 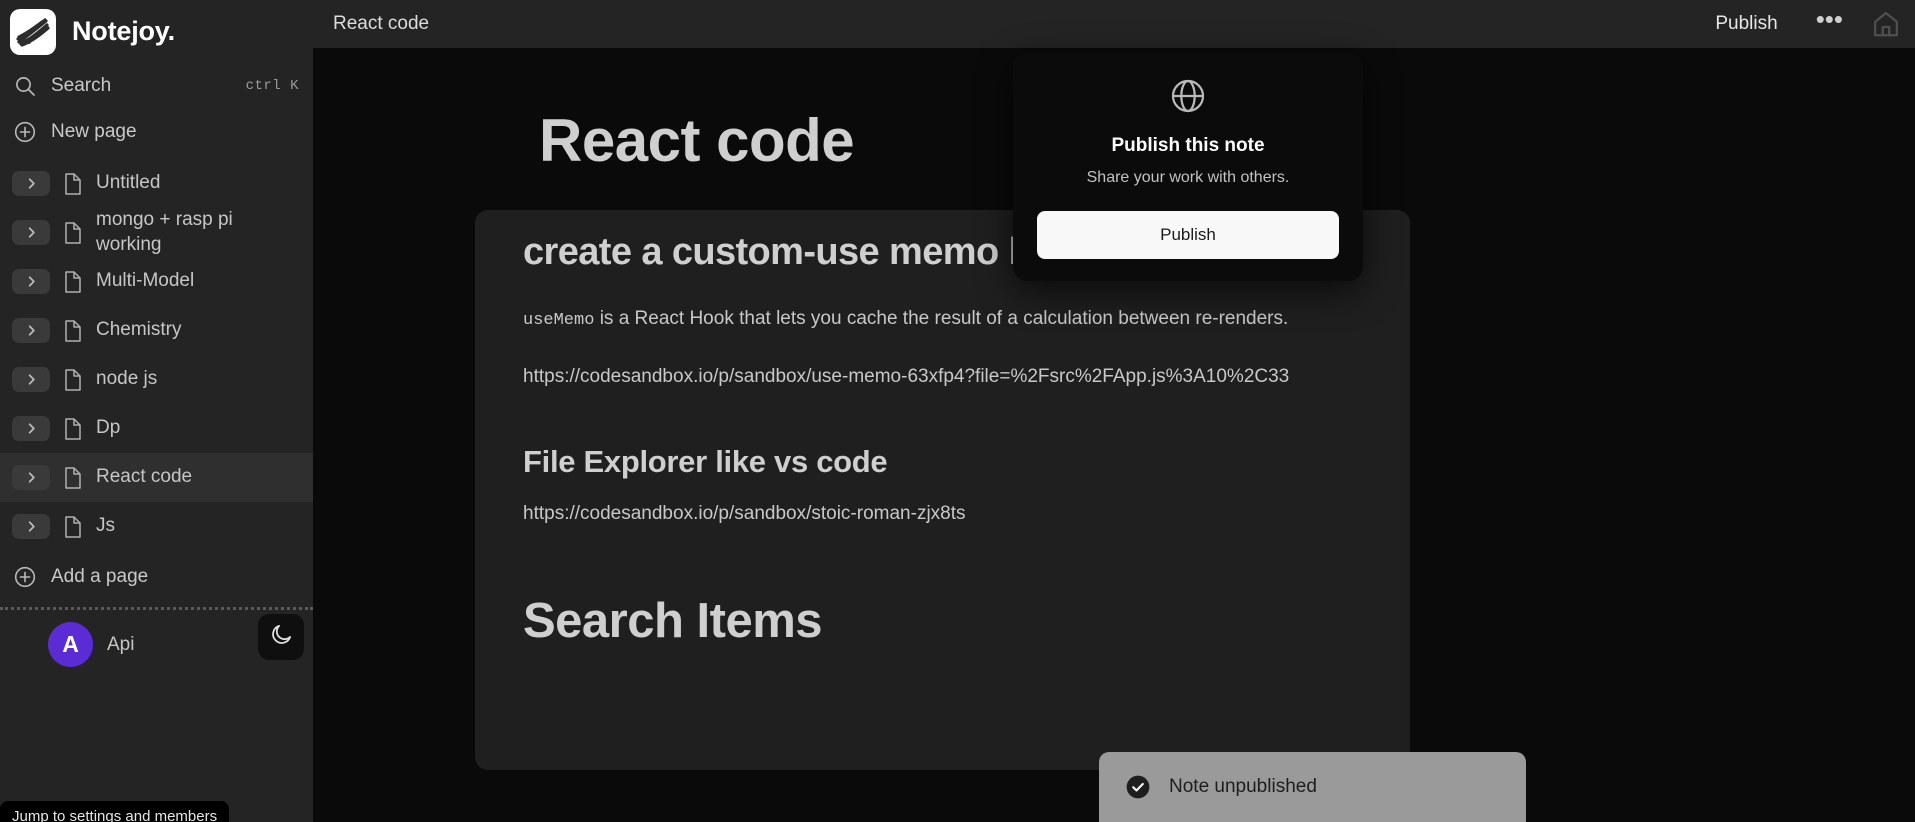 I want to click on page-item-label: Untitled, so click(x=128, y=183).